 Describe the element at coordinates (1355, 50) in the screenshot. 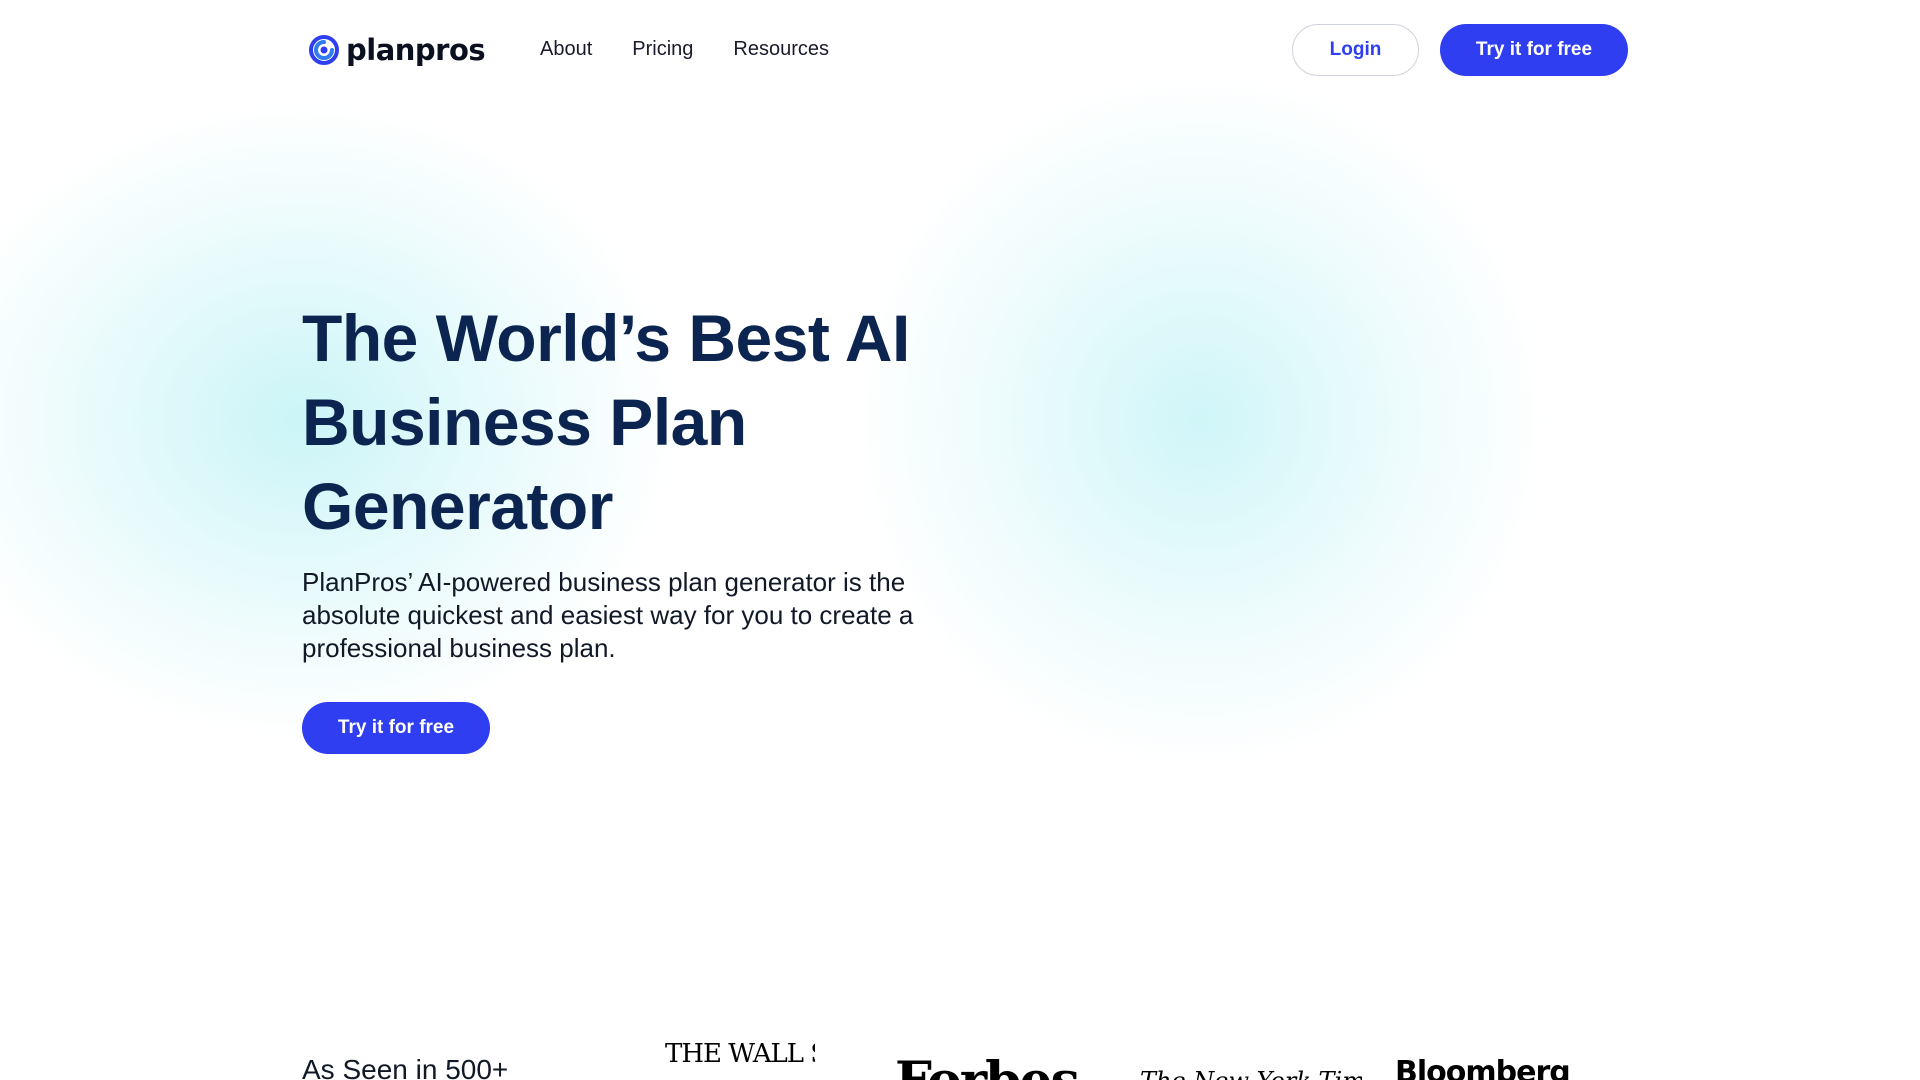

I see `login-button: Login` at that location.